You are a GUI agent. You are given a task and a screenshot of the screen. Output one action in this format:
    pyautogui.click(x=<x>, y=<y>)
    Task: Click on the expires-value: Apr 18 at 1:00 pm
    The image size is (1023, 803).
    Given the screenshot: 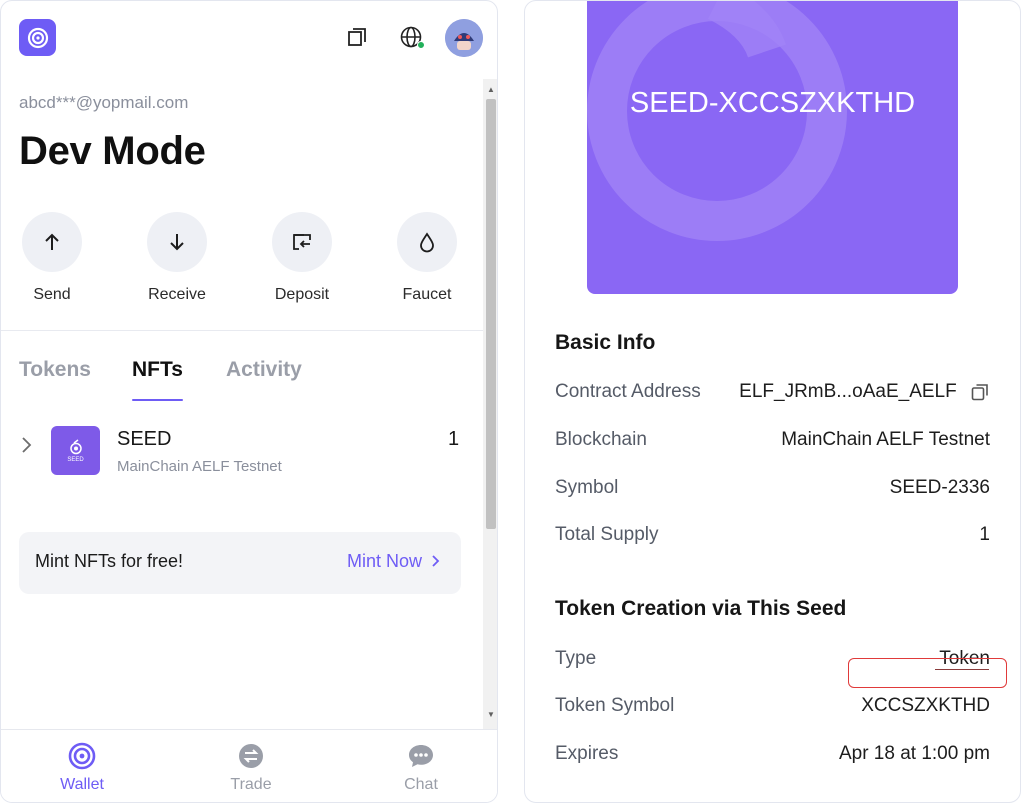 What is the action you would take?
    pyautogui.click(x=914, y=753)
    